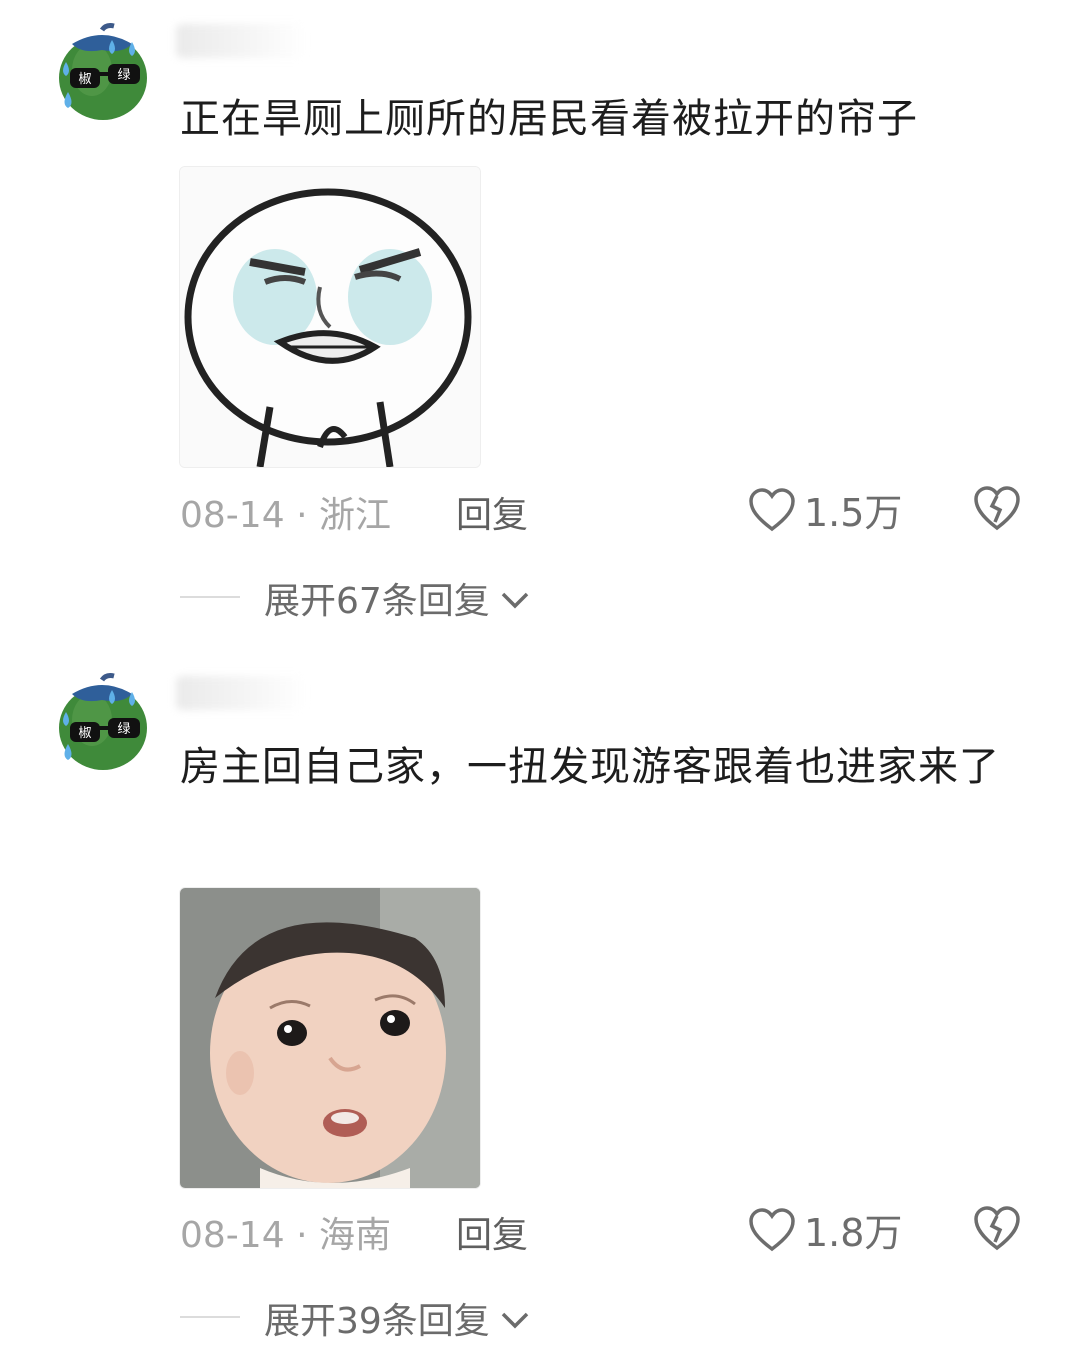 This screenshot has height=1351, width=1079. What do you see at coordinates (549, 119) in the screenshot?
I see `comment-text: 正在旱厕上厕所的居民看着被拉开的帘子` at bounding box center [549, 119].